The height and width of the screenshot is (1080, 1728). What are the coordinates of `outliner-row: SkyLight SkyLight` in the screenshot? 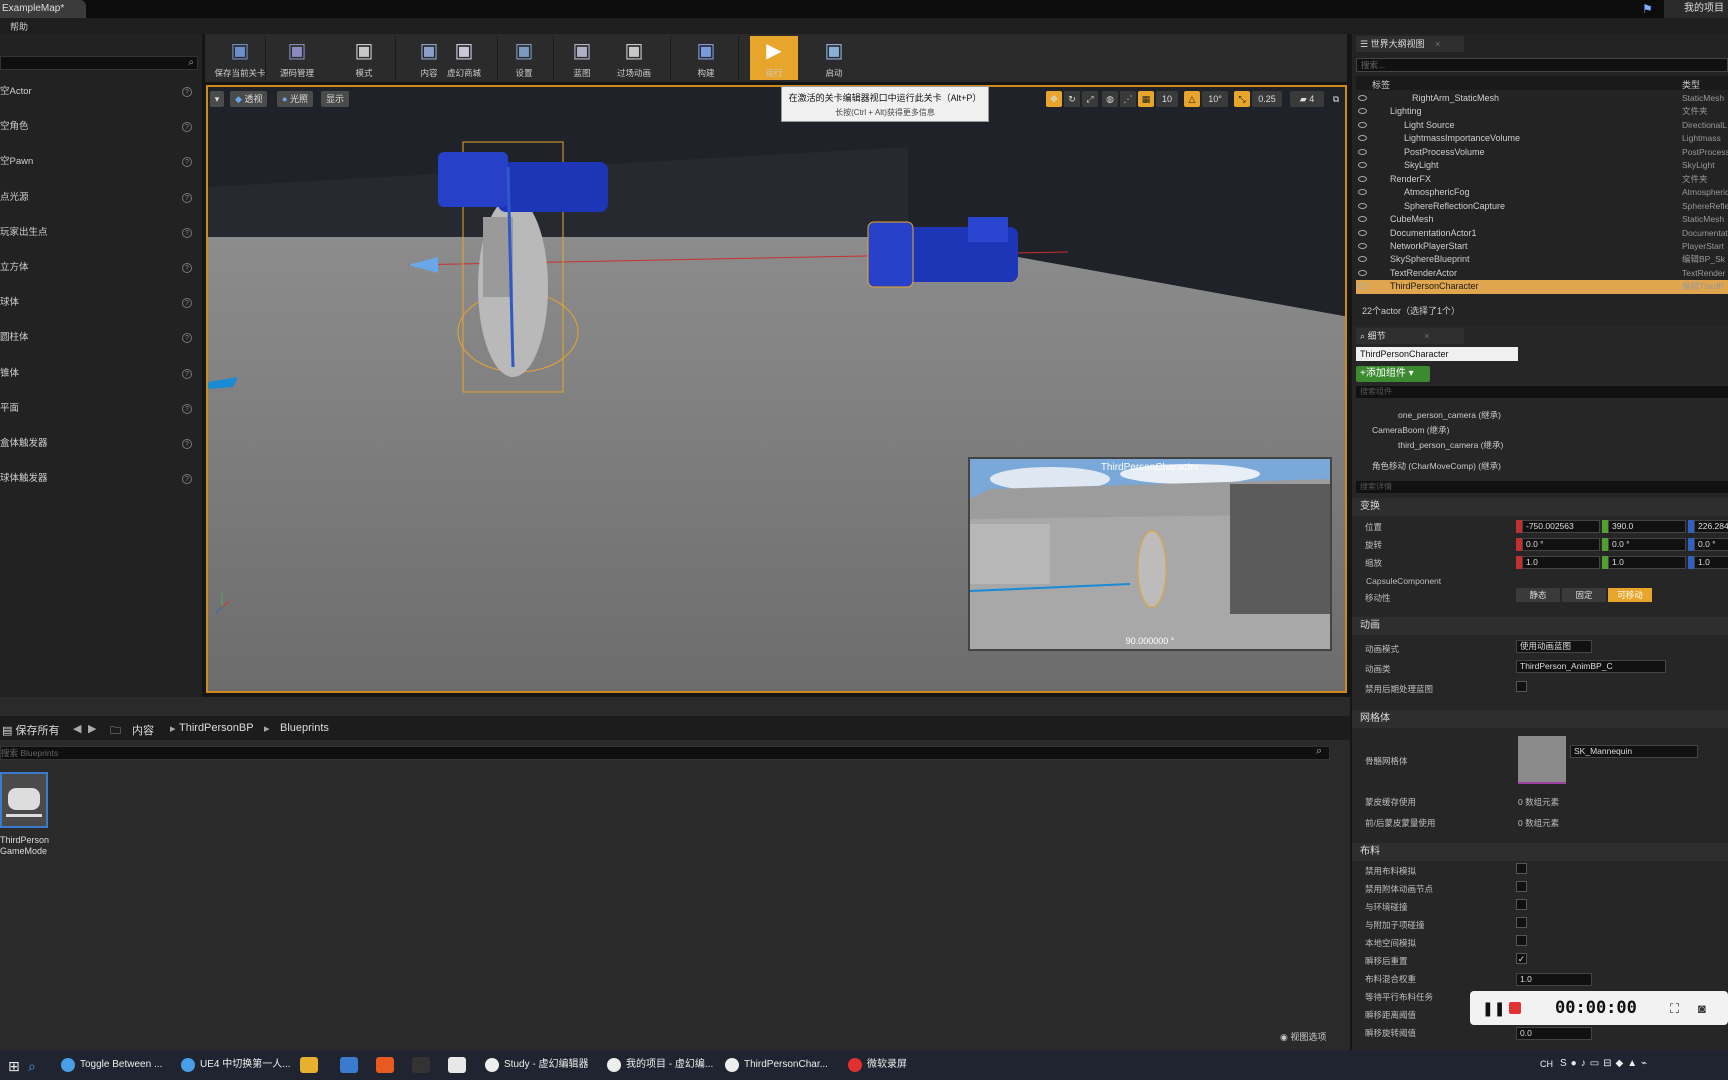 It's located at (1542, 165).